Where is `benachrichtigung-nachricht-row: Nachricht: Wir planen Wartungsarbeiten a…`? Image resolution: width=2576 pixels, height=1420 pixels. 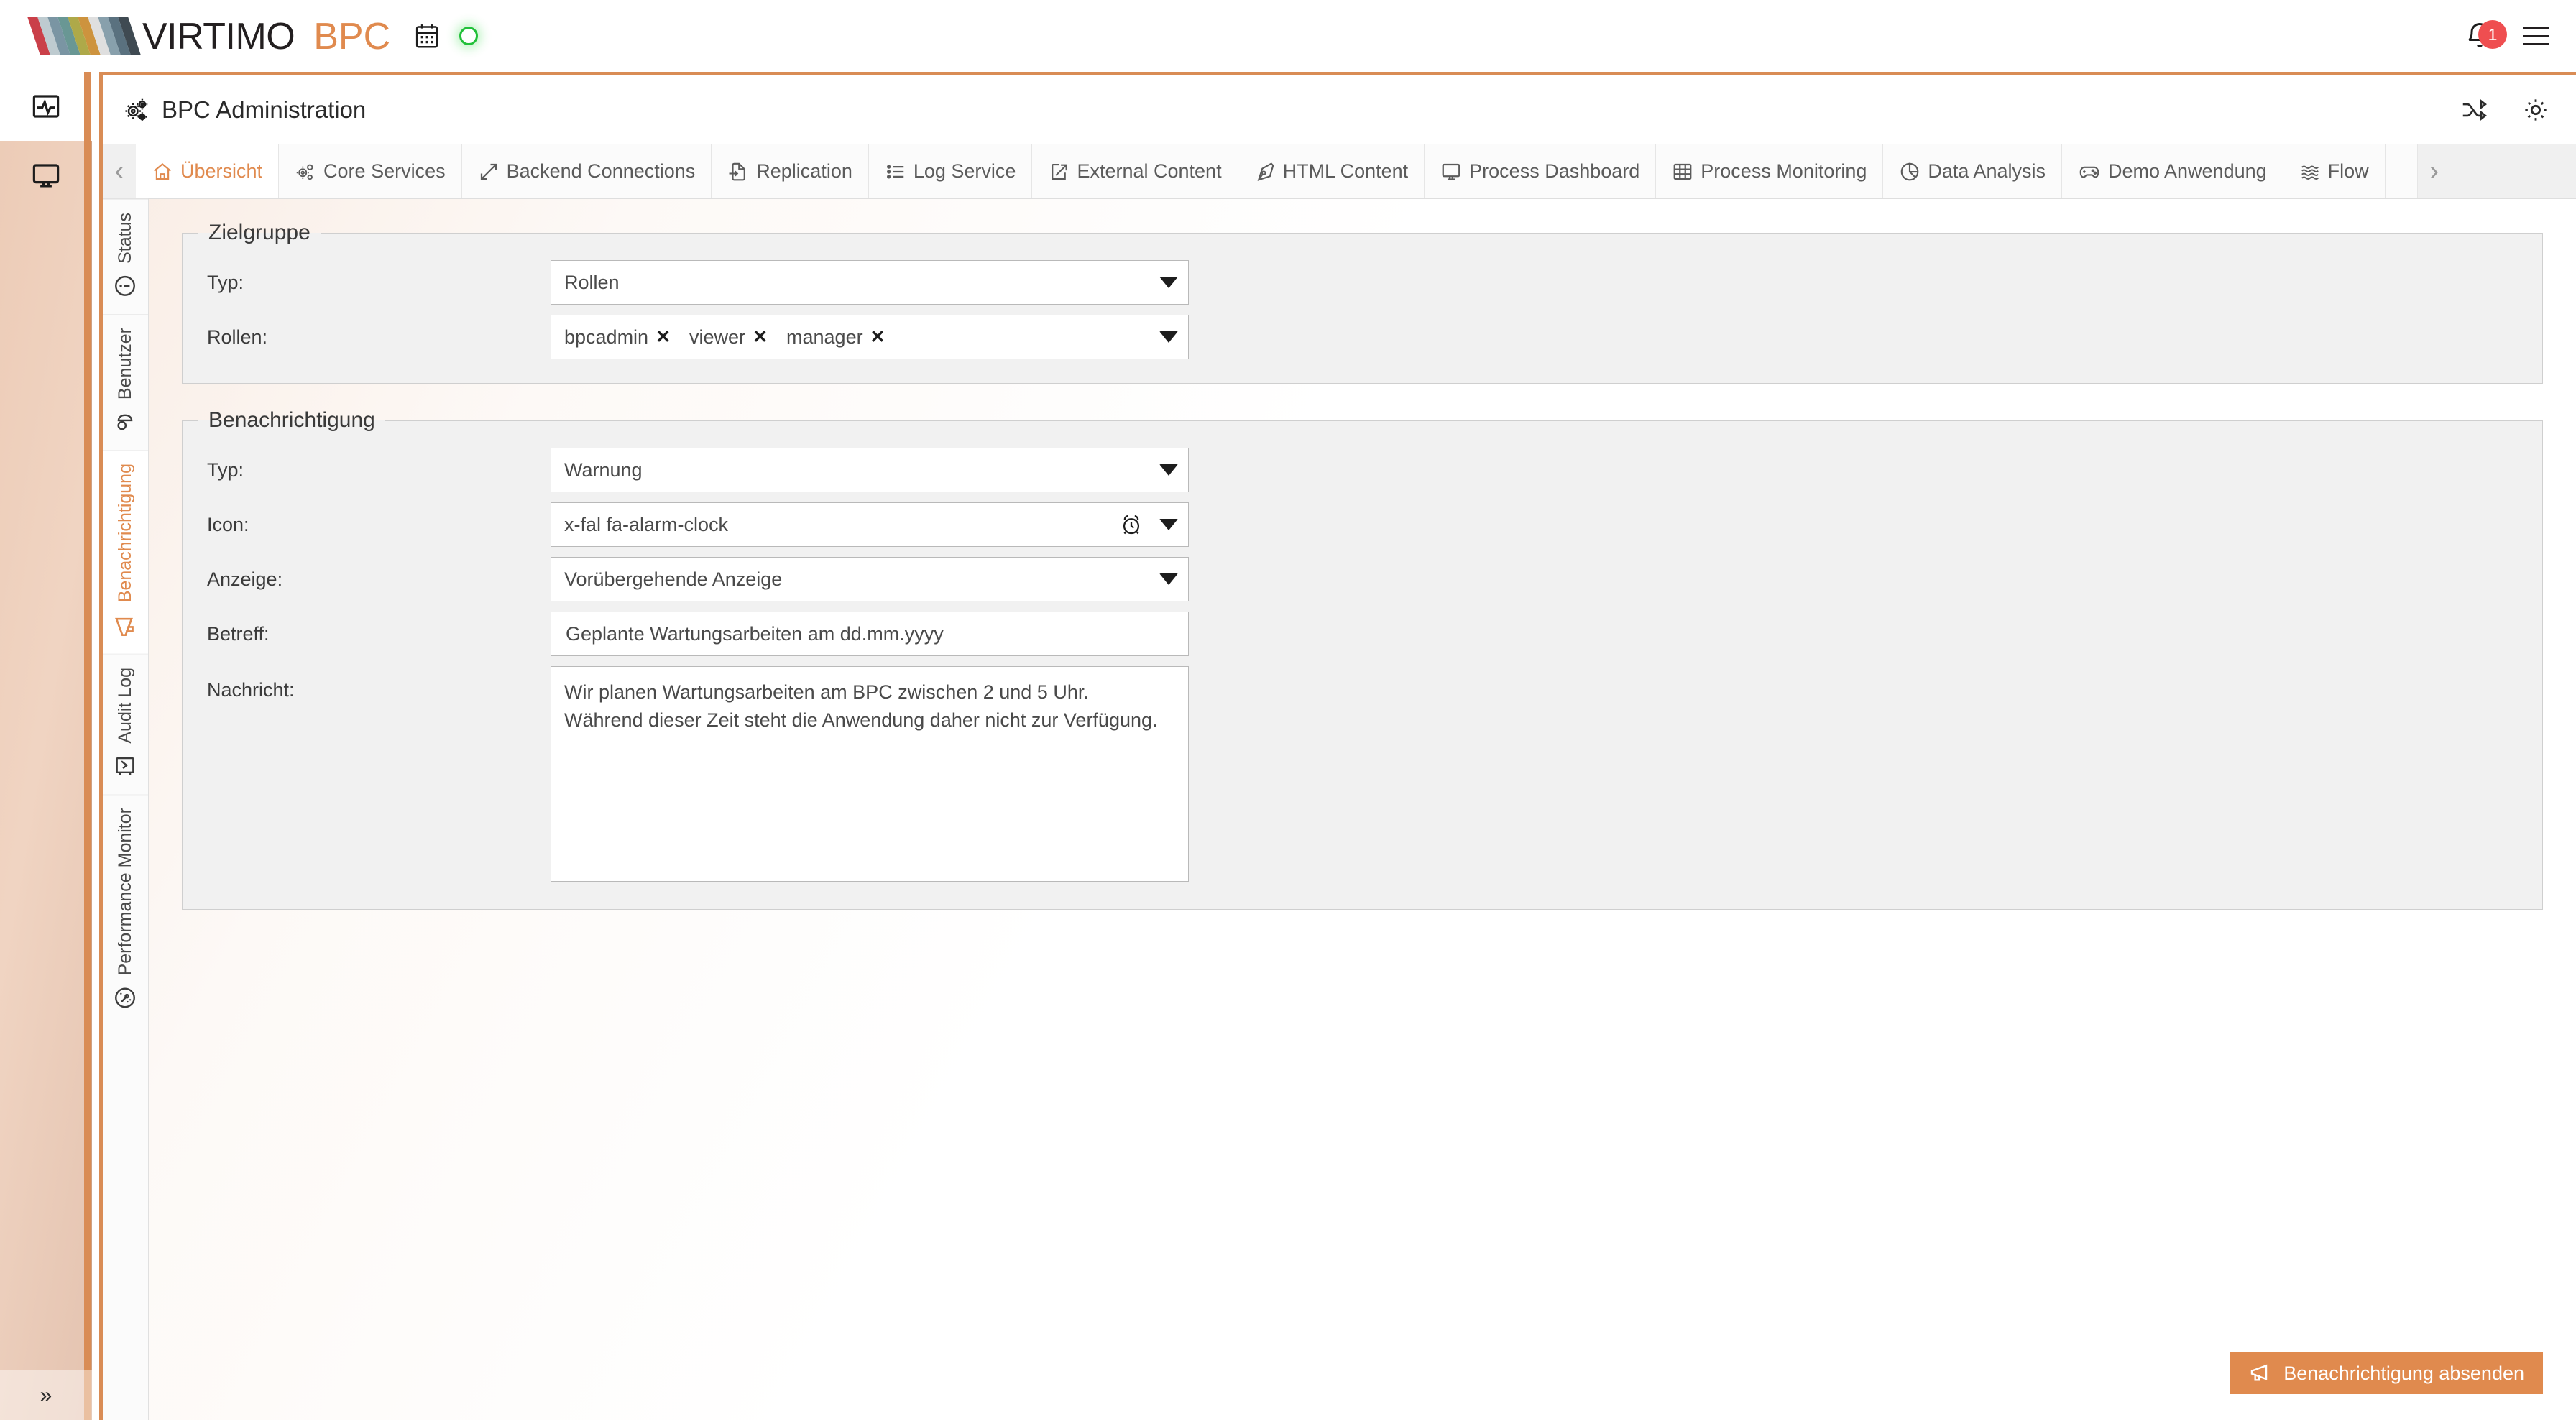 benachrichtigung-nachricht-row: Nachricht: Wir planen Wartungsarbeiten a… is located at coordinates (1362, 775).